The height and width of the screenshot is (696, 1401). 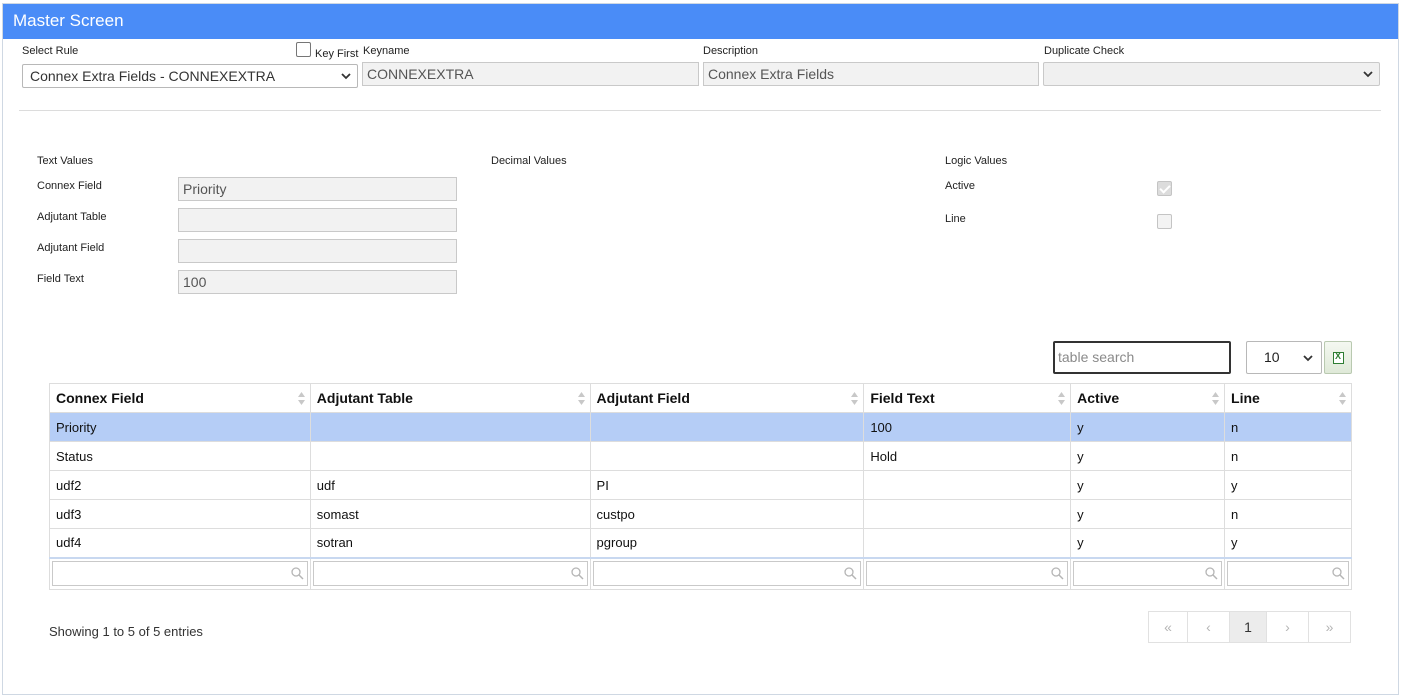 What do you see at coordinates (1142, 357) in the screenshot?
I see `table-search-input: table search` at bounding box center [1142, 357].